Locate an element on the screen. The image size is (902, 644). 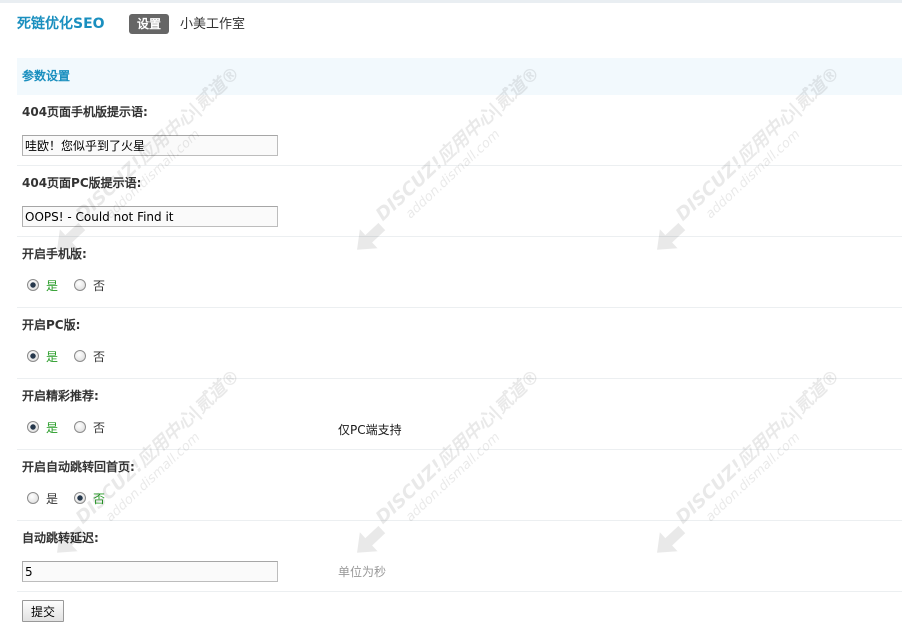
setting-control: 是 否 仅PC端支持 is located at coordinates (459, 431).